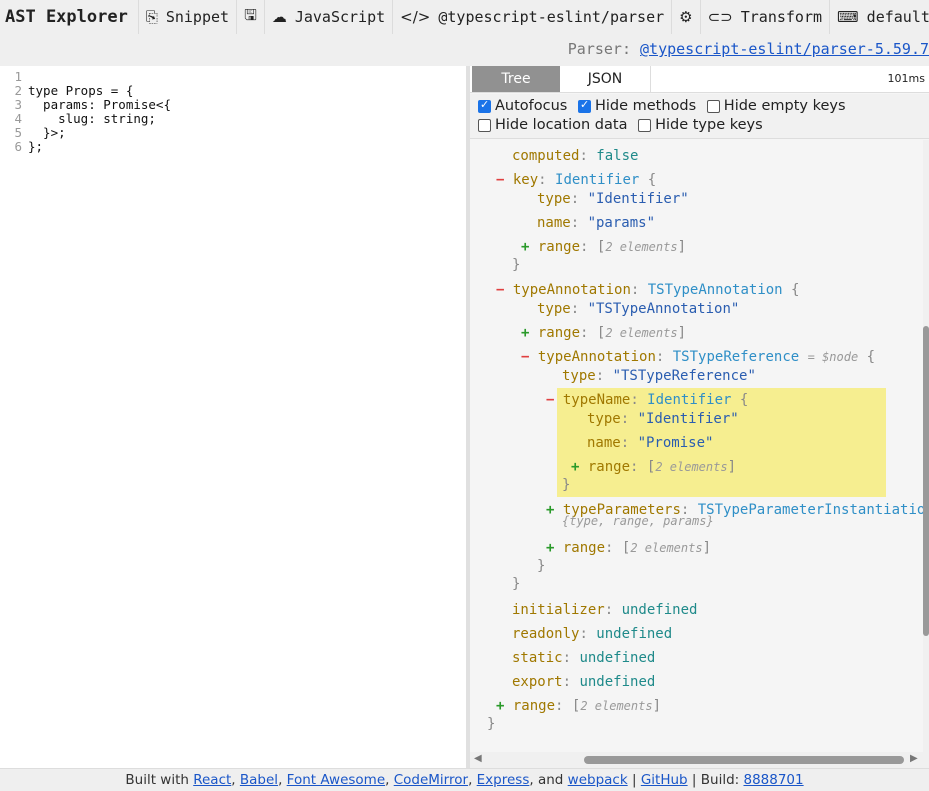  I want to click on tree-row-computed: computed: false, so click(575, 156).